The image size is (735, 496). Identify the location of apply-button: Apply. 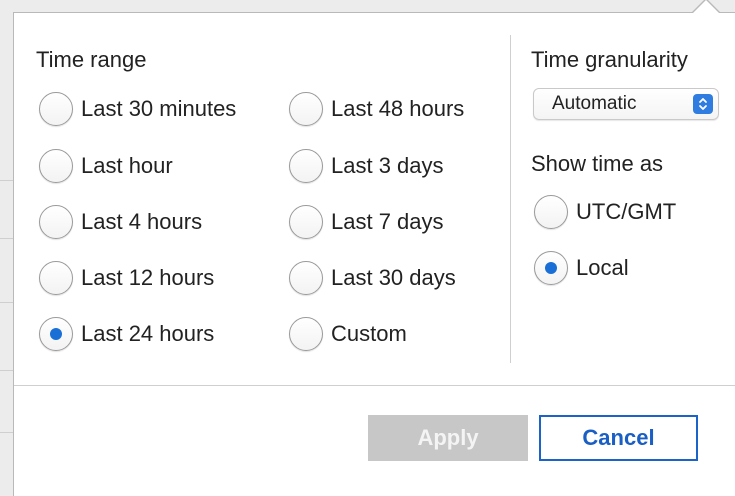
(448, 438).